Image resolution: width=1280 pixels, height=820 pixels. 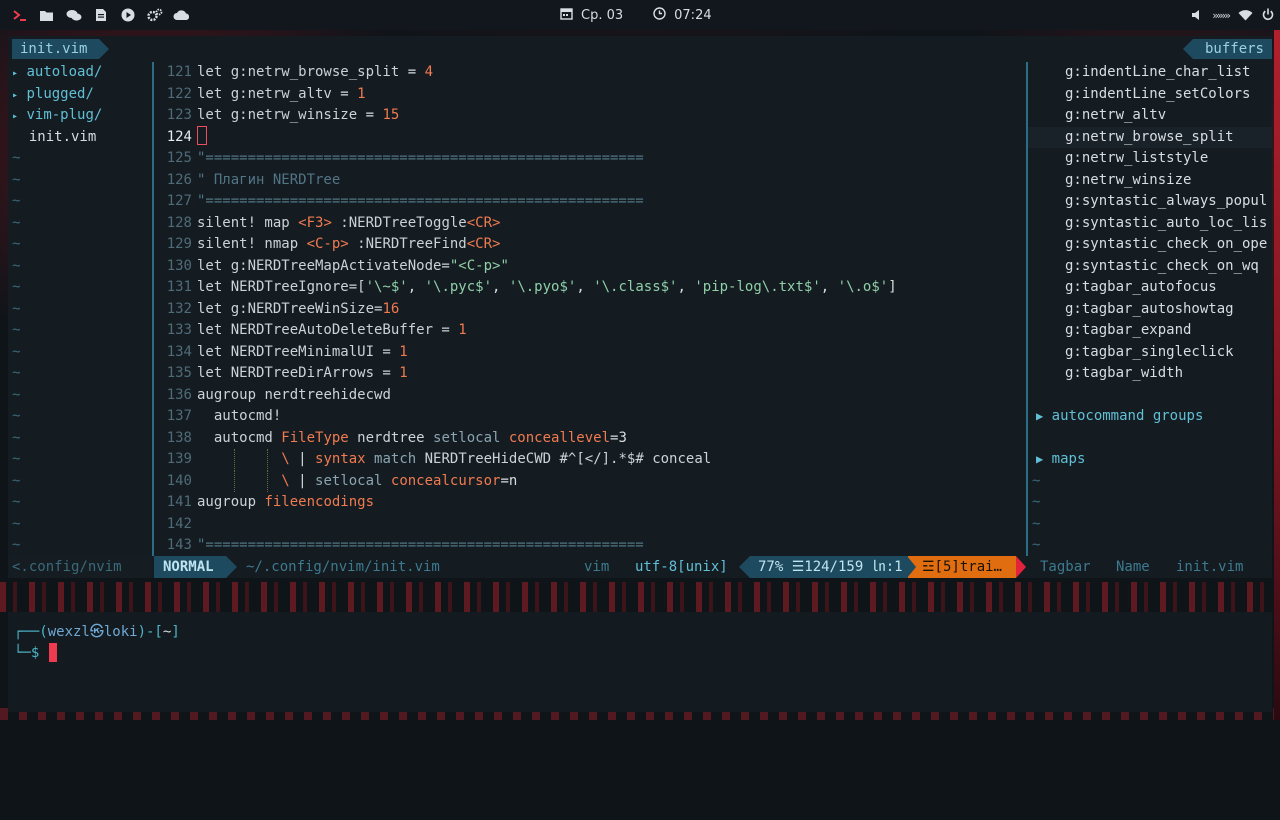 What do you see at coordinates (202, 135) in the screenshot?
I see `text-cursor` at bounding box center [202, 135].